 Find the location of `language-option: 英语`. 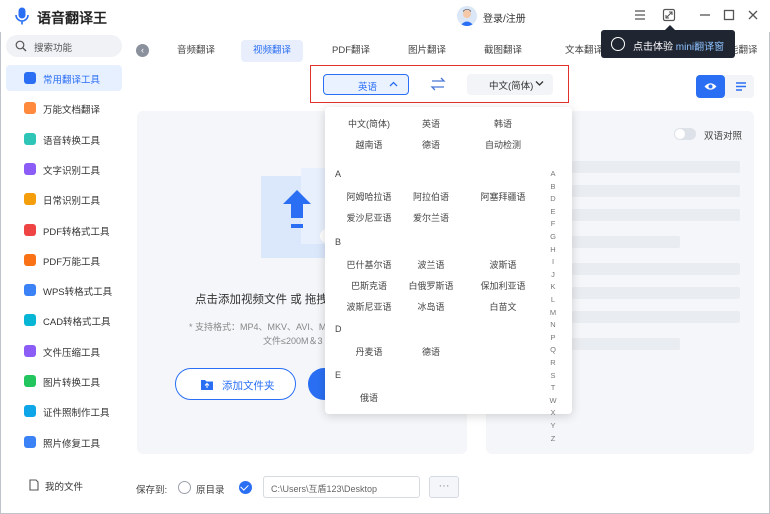

language-option: 英语 is located at coordinates (431, 123).